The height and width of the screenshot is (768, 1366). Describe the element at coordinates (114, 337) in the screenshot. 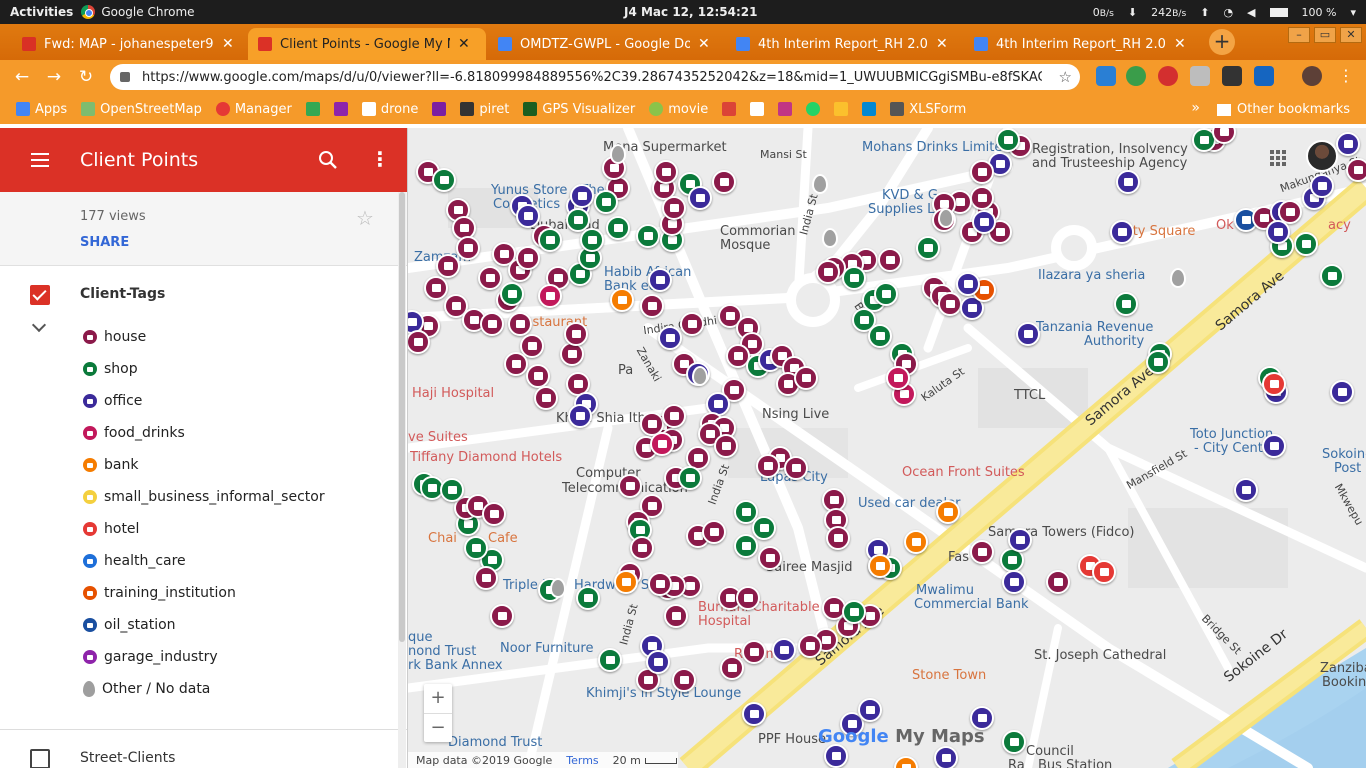

I see `legend-house: house` at that location.